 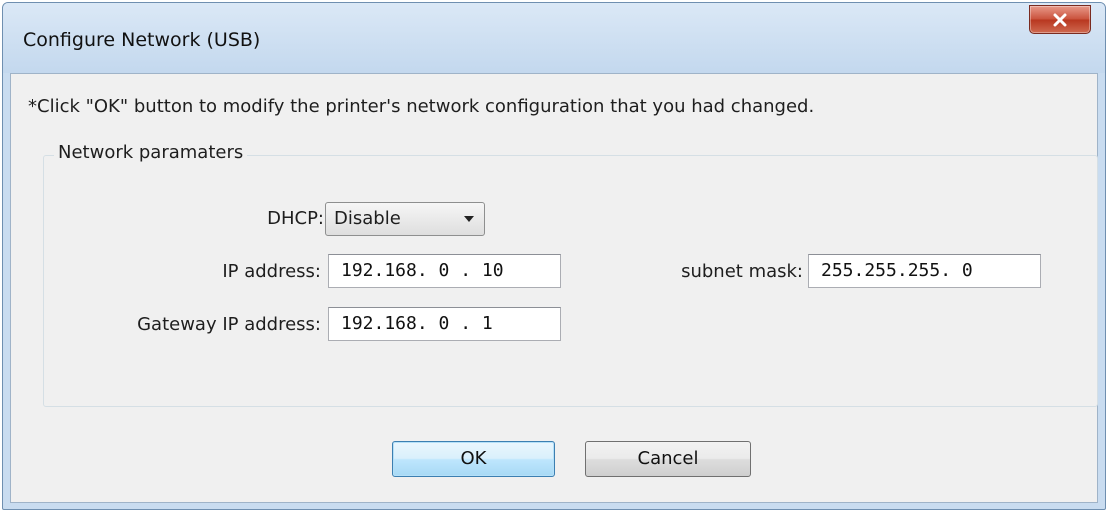 I want to click on ip-address-field: 192.168. 0 . 10, so click(x=444, y=271).